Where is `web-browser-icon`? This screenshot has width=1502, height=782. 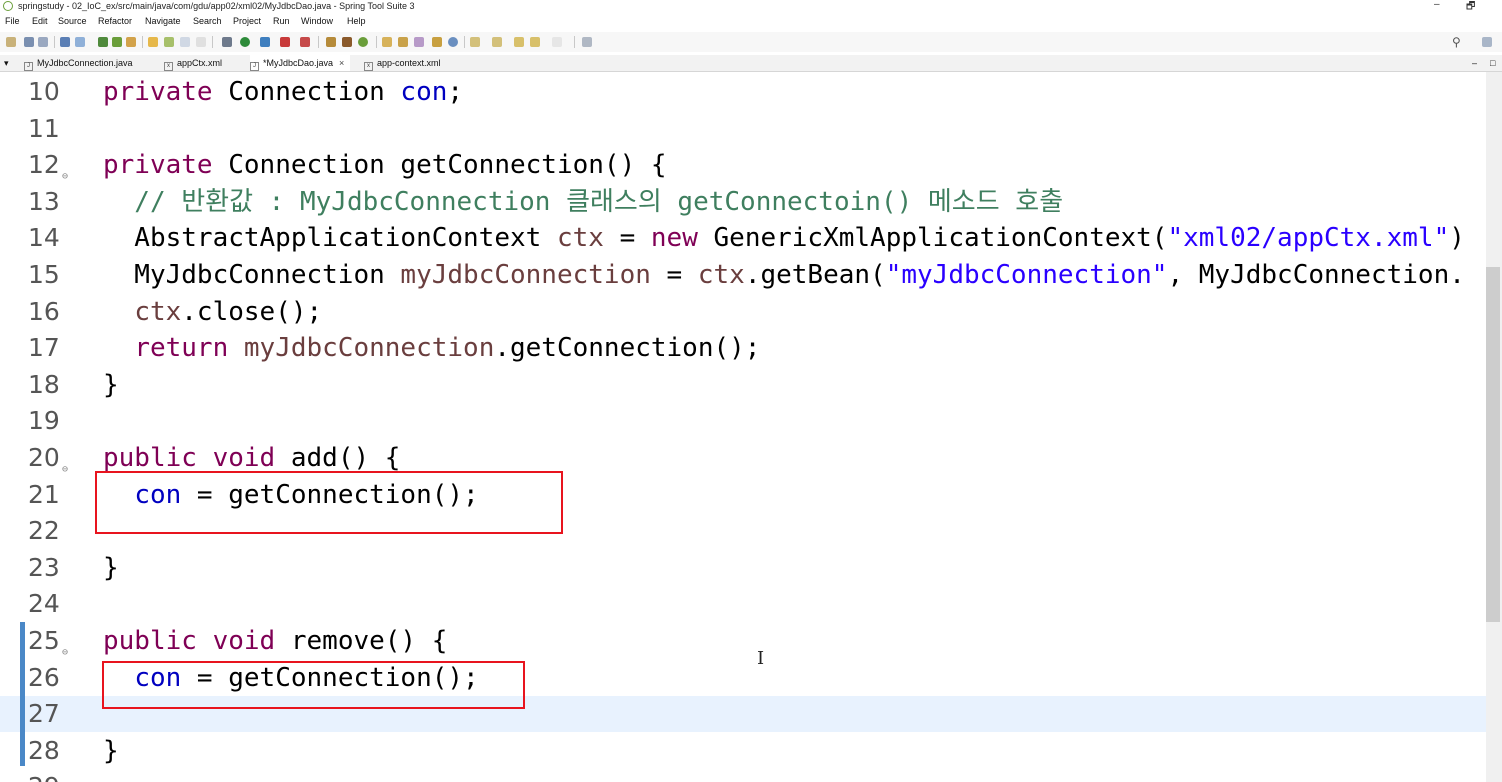 web-browser-icon is located at coordinates (453, 42).